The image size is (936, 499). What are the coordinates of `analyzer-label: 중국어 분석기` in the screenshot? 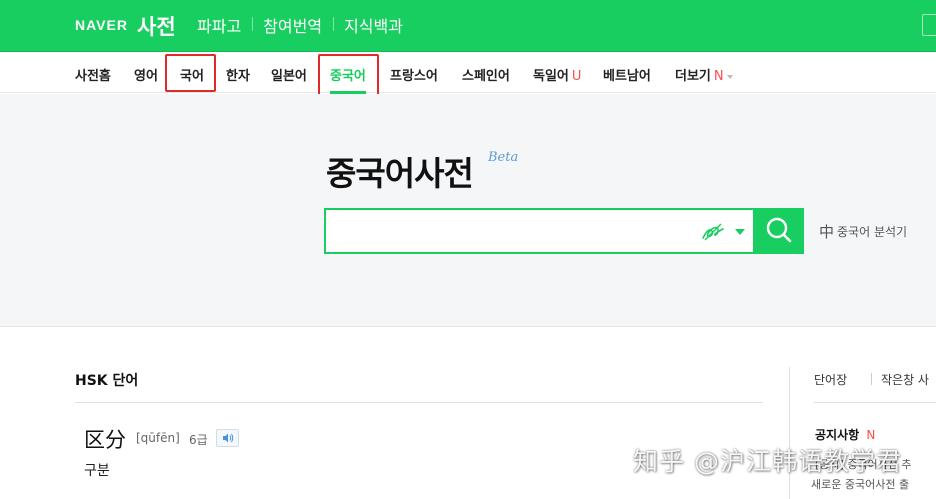 It's located at (872, 232).